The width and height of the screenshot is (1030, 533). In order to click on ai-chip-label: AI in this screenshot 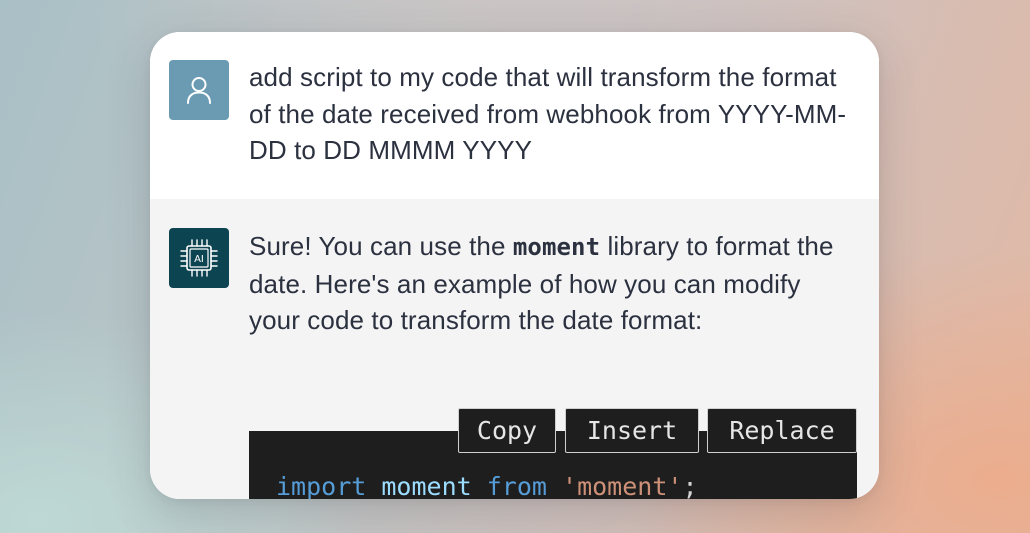, I will do `click(199, 259)`.